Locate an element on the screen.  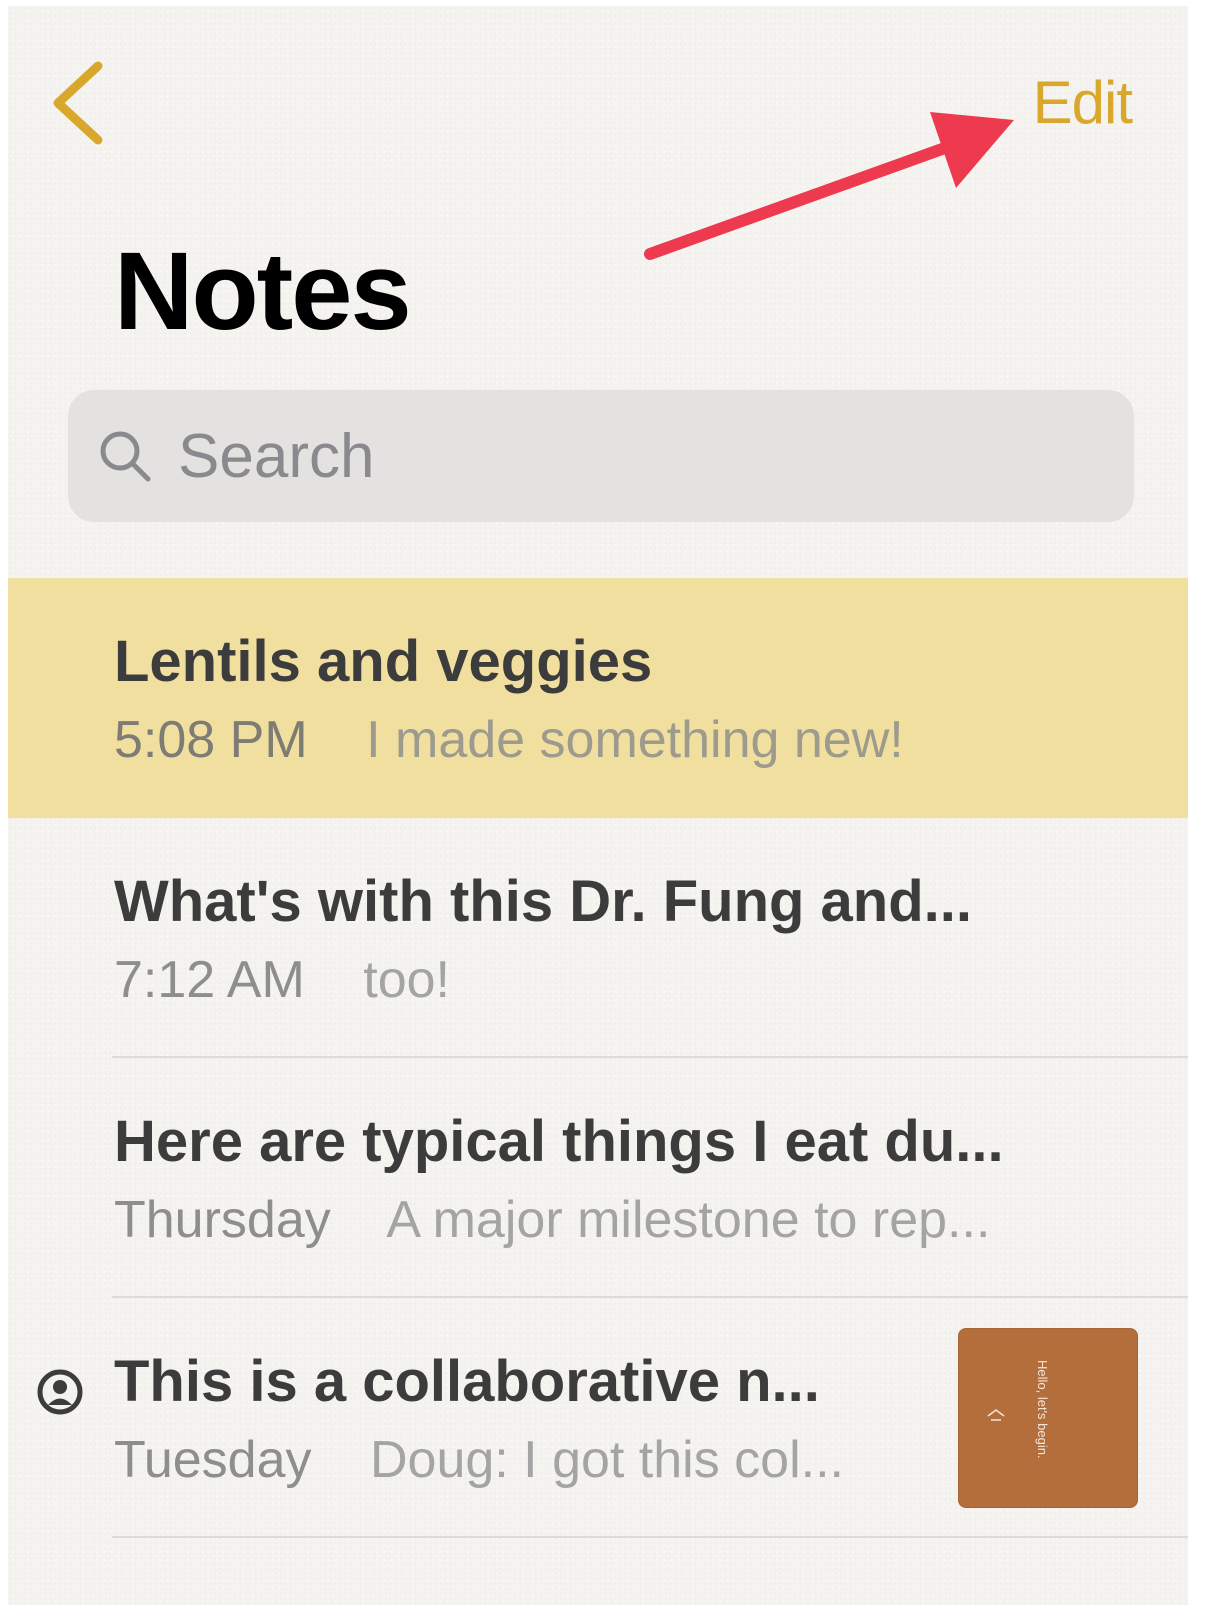
note-preview: too! is located at coordinates (406, 980).